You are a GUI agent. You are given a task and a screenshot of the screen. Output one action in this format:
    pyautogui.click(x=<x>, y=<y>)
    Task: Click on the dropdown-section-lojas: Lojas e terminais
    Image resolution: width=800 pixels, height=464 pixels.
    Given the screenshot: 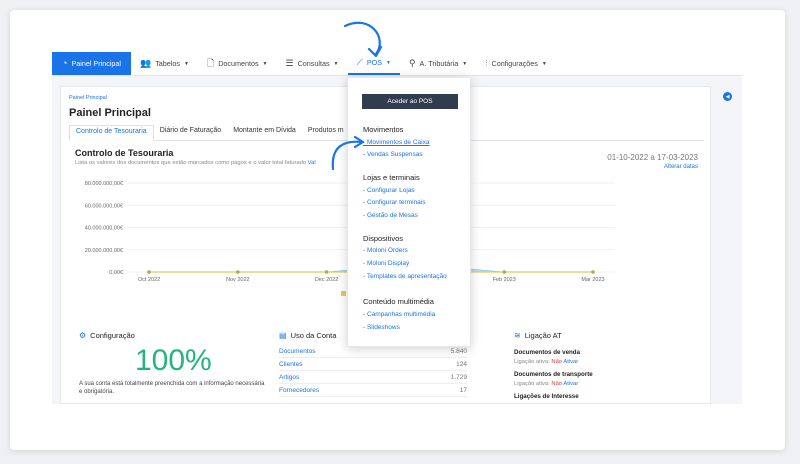 What is the action you would take?
    pyautogui.click(x=391, y=177)
    